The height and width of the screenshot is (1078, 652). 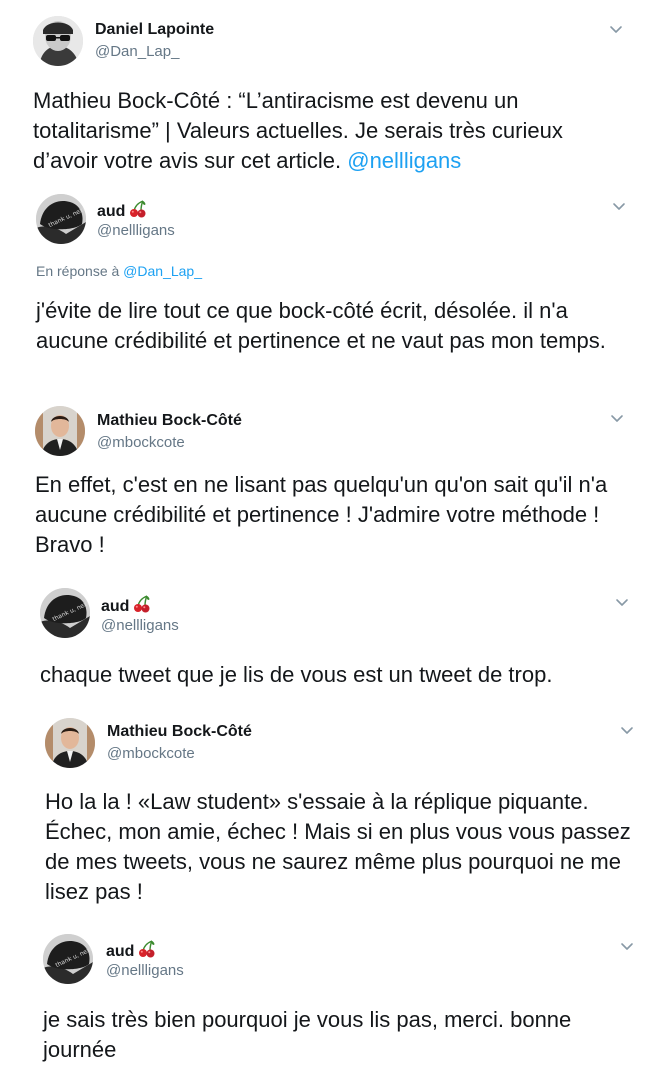 I want to click on reply-prefix: En réponse à, so click(x=80, y=271).